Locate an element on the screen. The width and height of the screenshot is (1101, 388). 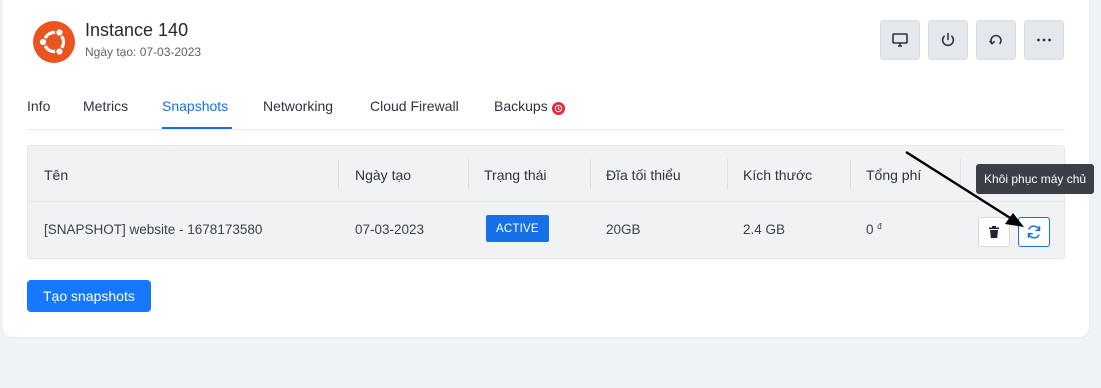
currency-symbol: đ is located at coordinates (879, 226).